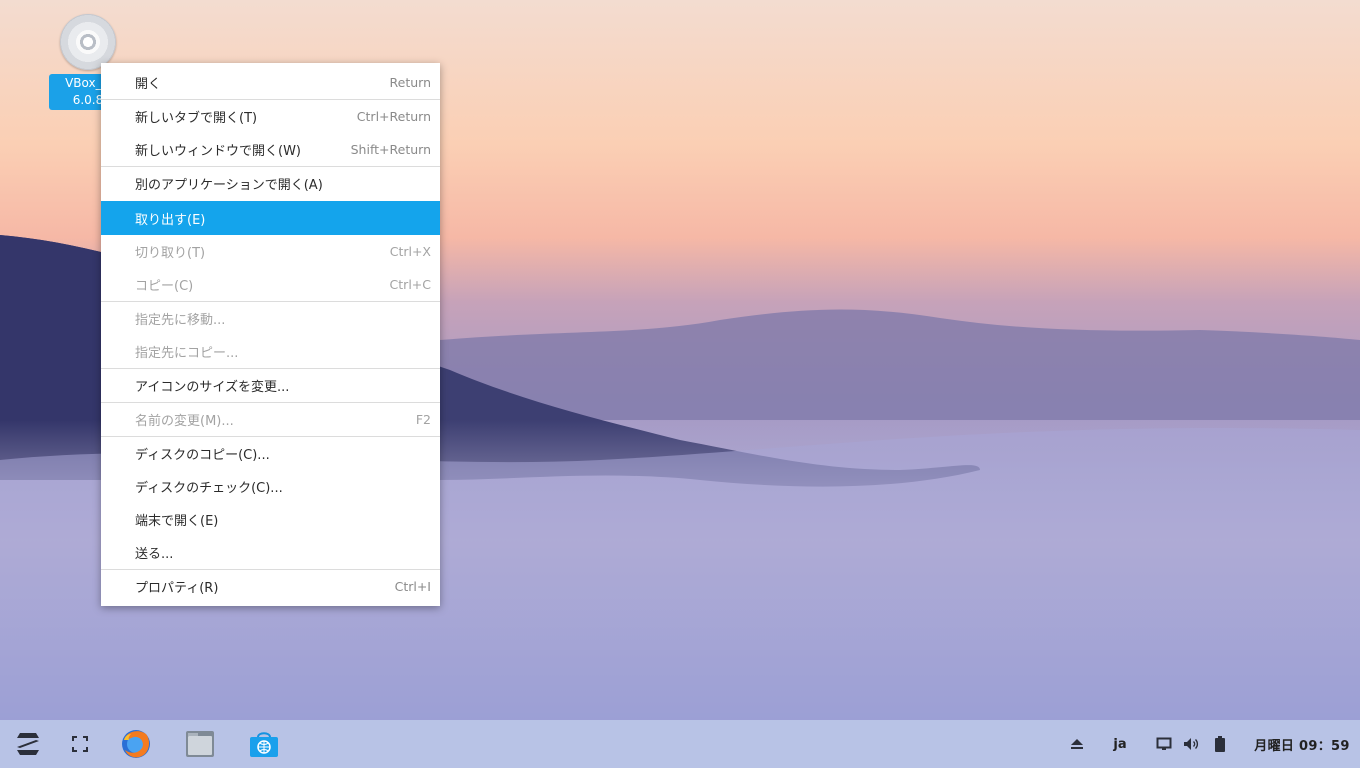  What do you see at coordinates (410, 251) in the screenshot?
I see `menu-item-accel: Ctrl+X` at bounding box center [410, 251].